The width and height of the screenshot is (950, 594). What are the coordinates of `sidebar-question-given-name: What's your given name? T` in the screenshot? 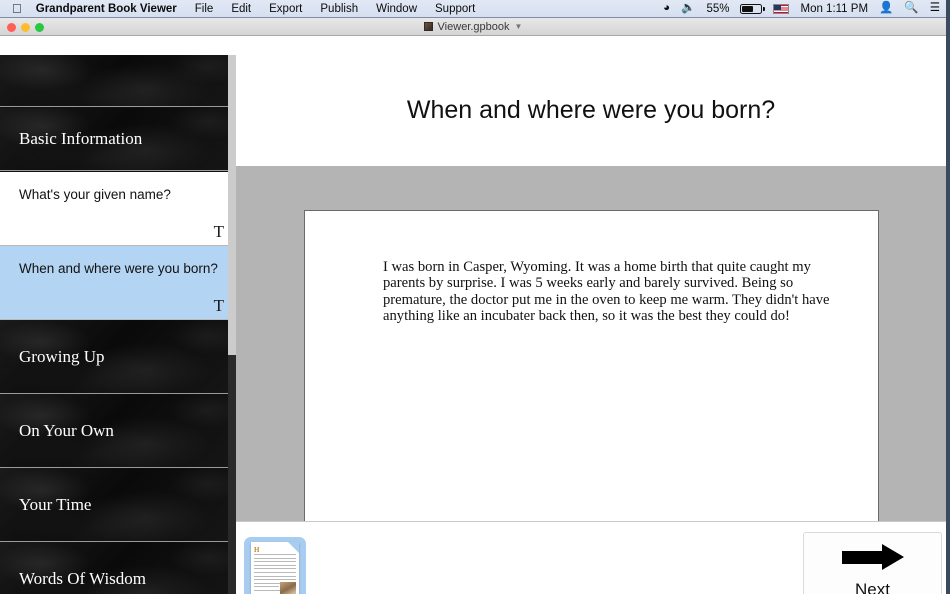 It's located at (118, 209).